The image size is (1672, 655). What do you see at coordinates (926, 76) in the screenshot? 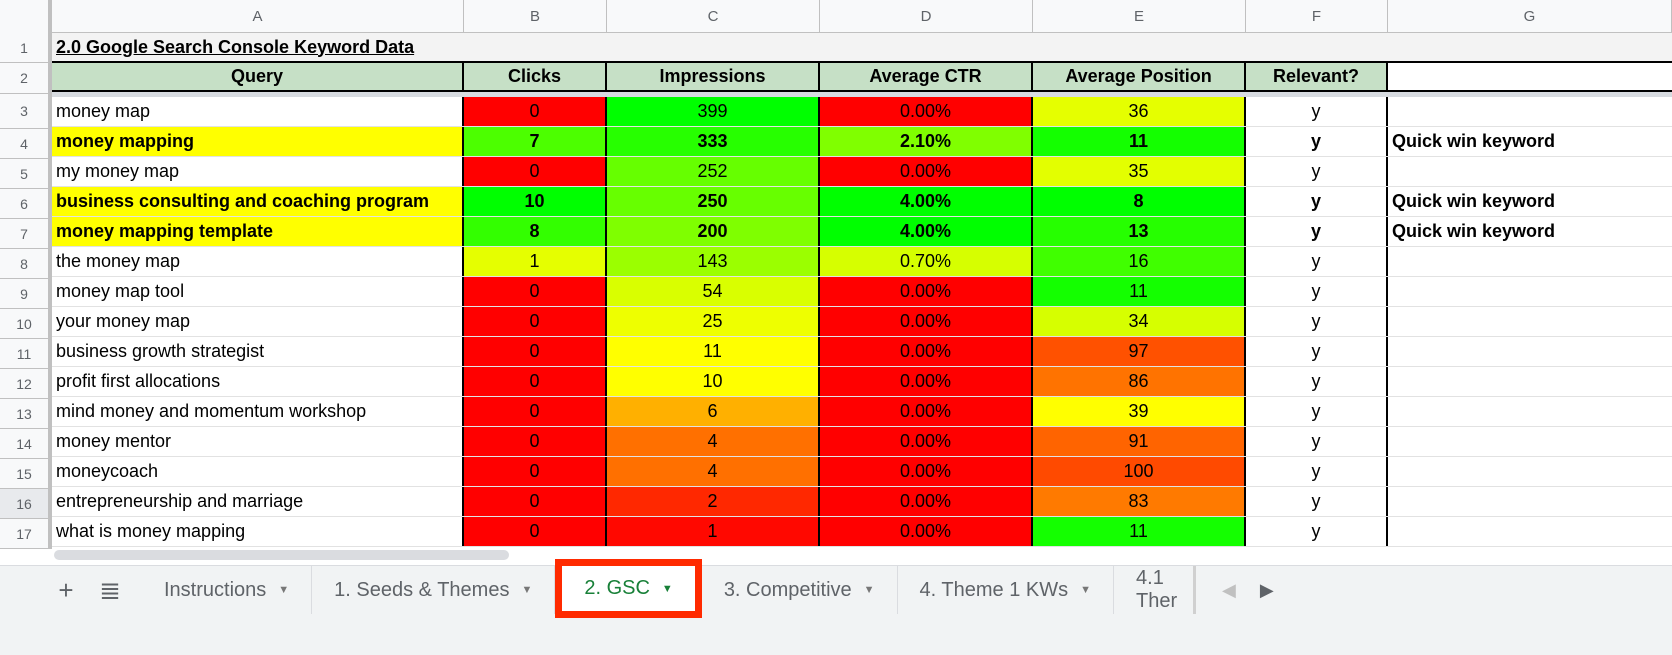
I see `header-average-ctr: Average CTR` at bounding box center [926, 76].